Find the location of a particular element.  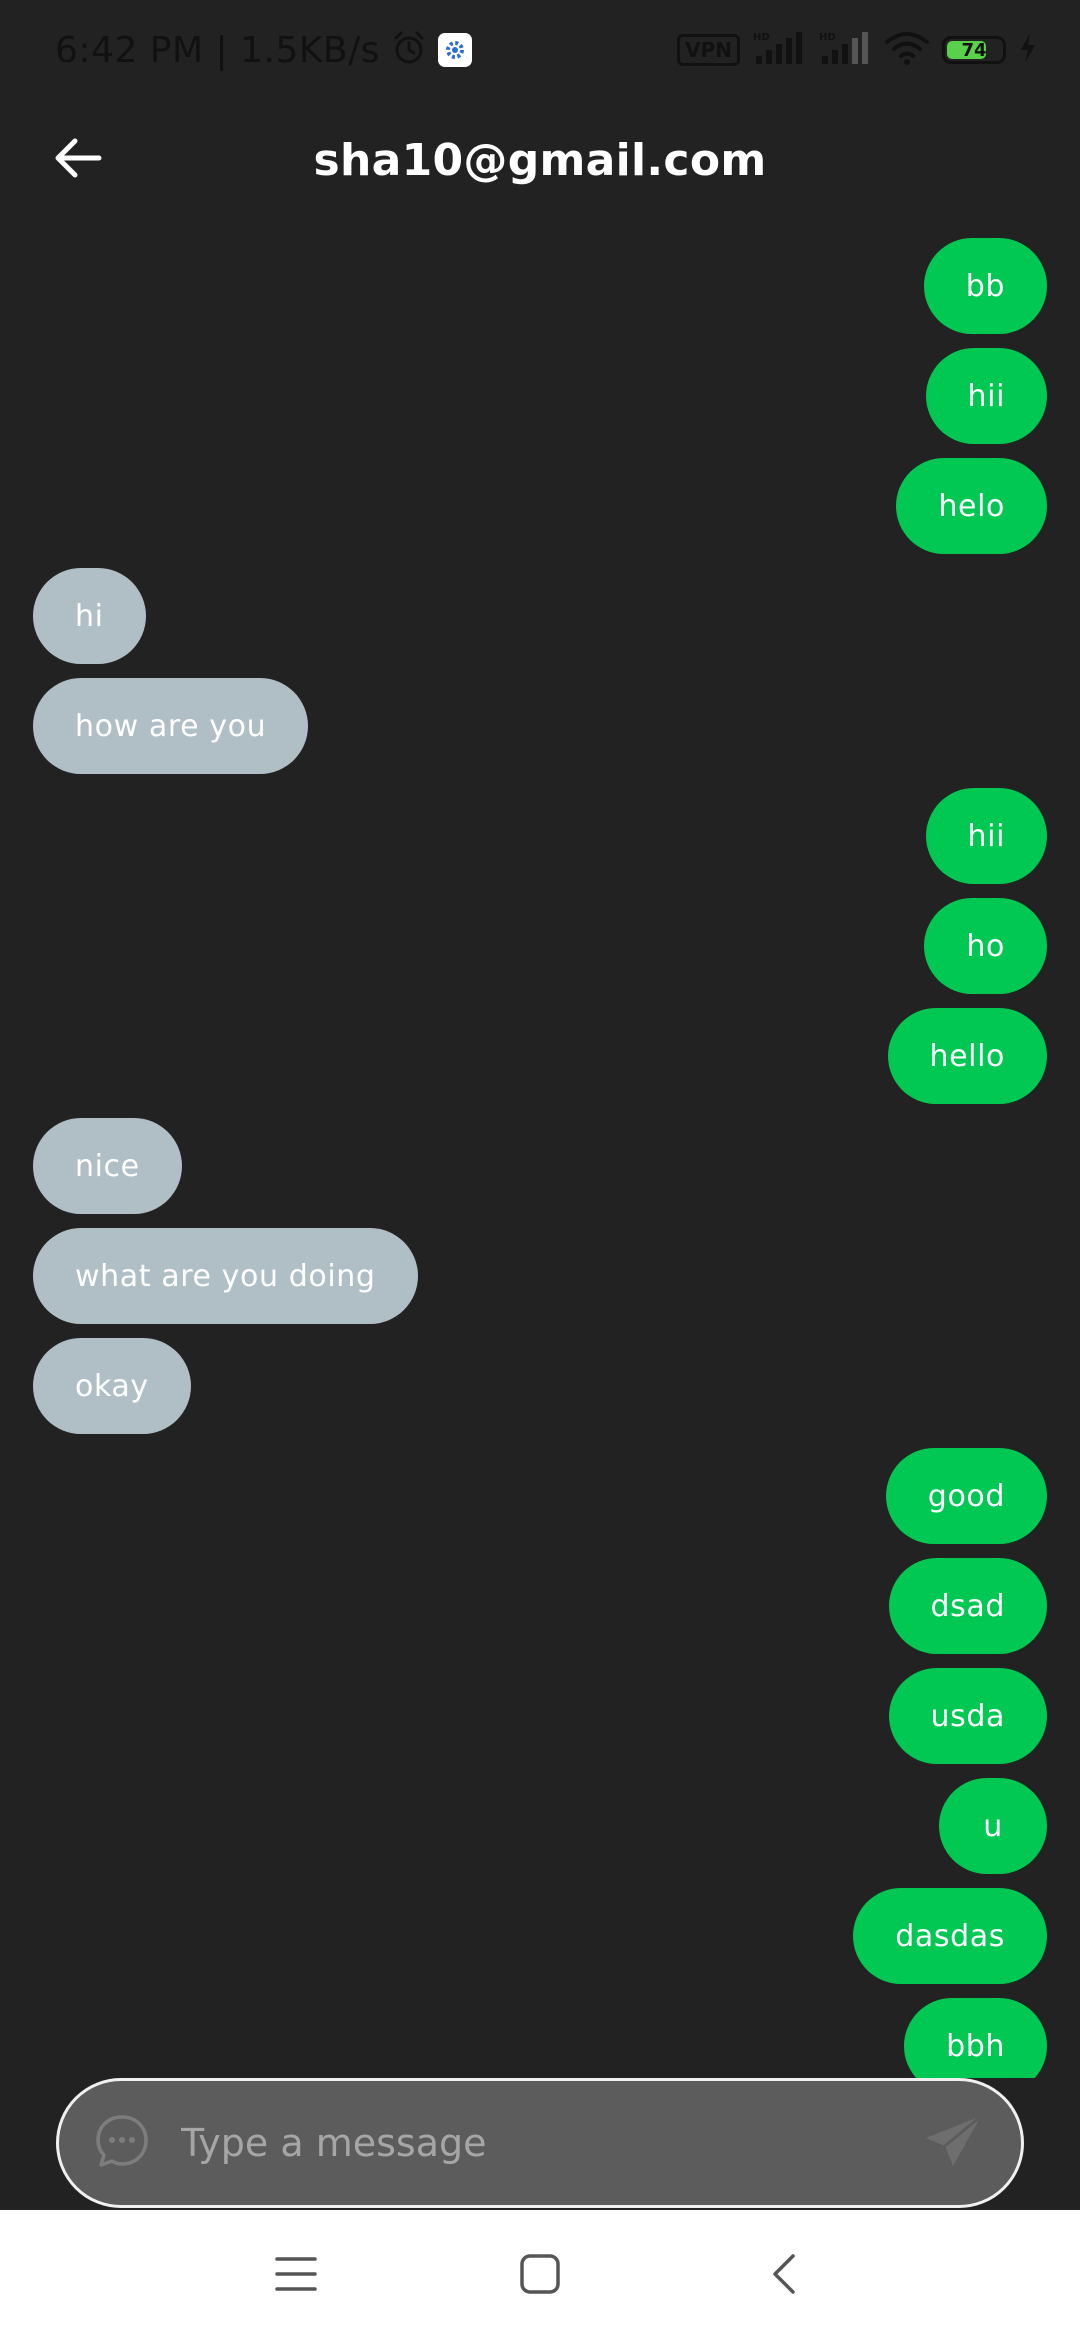

message-bubble: helo is located at coordinates (971, 506).